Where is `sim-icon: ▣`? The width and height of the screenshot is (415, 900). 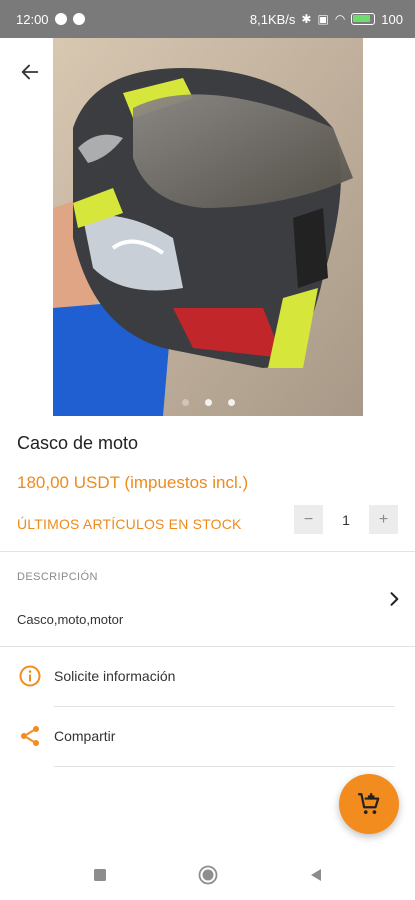
sim-icon: ▣ is located at coordinates (323, 19).